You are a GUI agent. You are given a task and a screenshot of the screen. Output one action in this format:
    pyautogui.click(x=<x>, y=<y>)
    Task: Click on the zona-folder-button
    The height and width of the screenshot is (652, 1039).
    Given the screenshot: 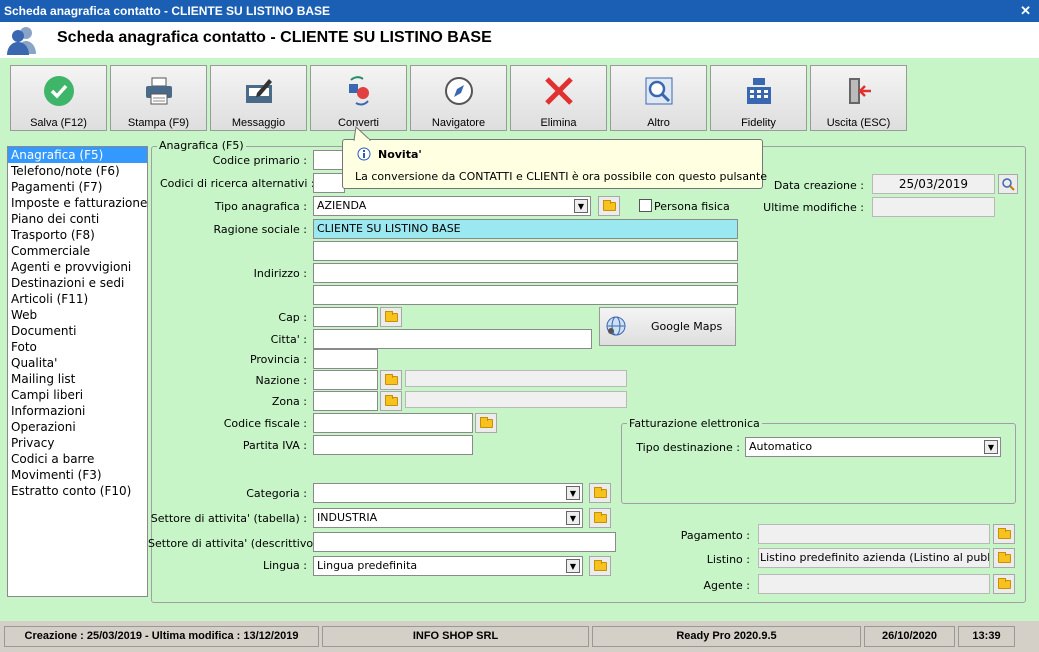 What is the action you would take?
    pyautogui.click(x=391, y=401)
    